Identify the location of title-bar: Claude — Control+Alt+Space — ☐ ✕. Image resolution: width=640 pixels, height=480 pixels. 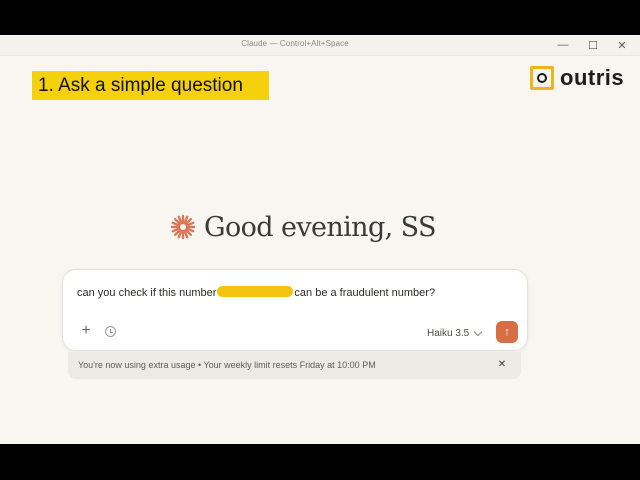
(320, 45).